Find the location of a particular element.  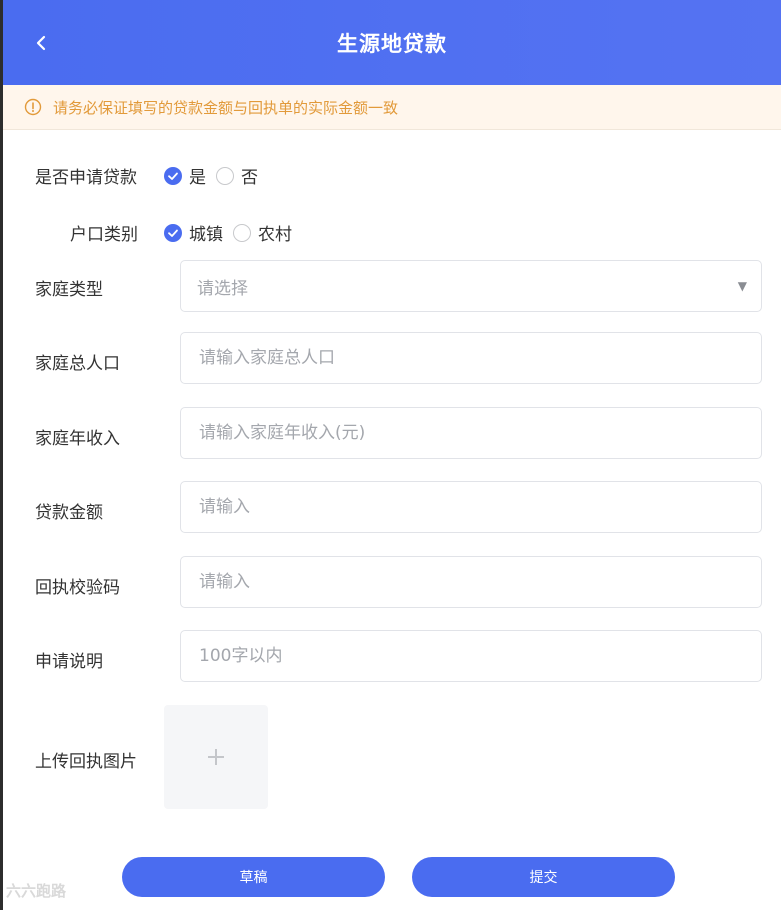

household-urban-label: 城镇 is located at coordinates (206, 235).